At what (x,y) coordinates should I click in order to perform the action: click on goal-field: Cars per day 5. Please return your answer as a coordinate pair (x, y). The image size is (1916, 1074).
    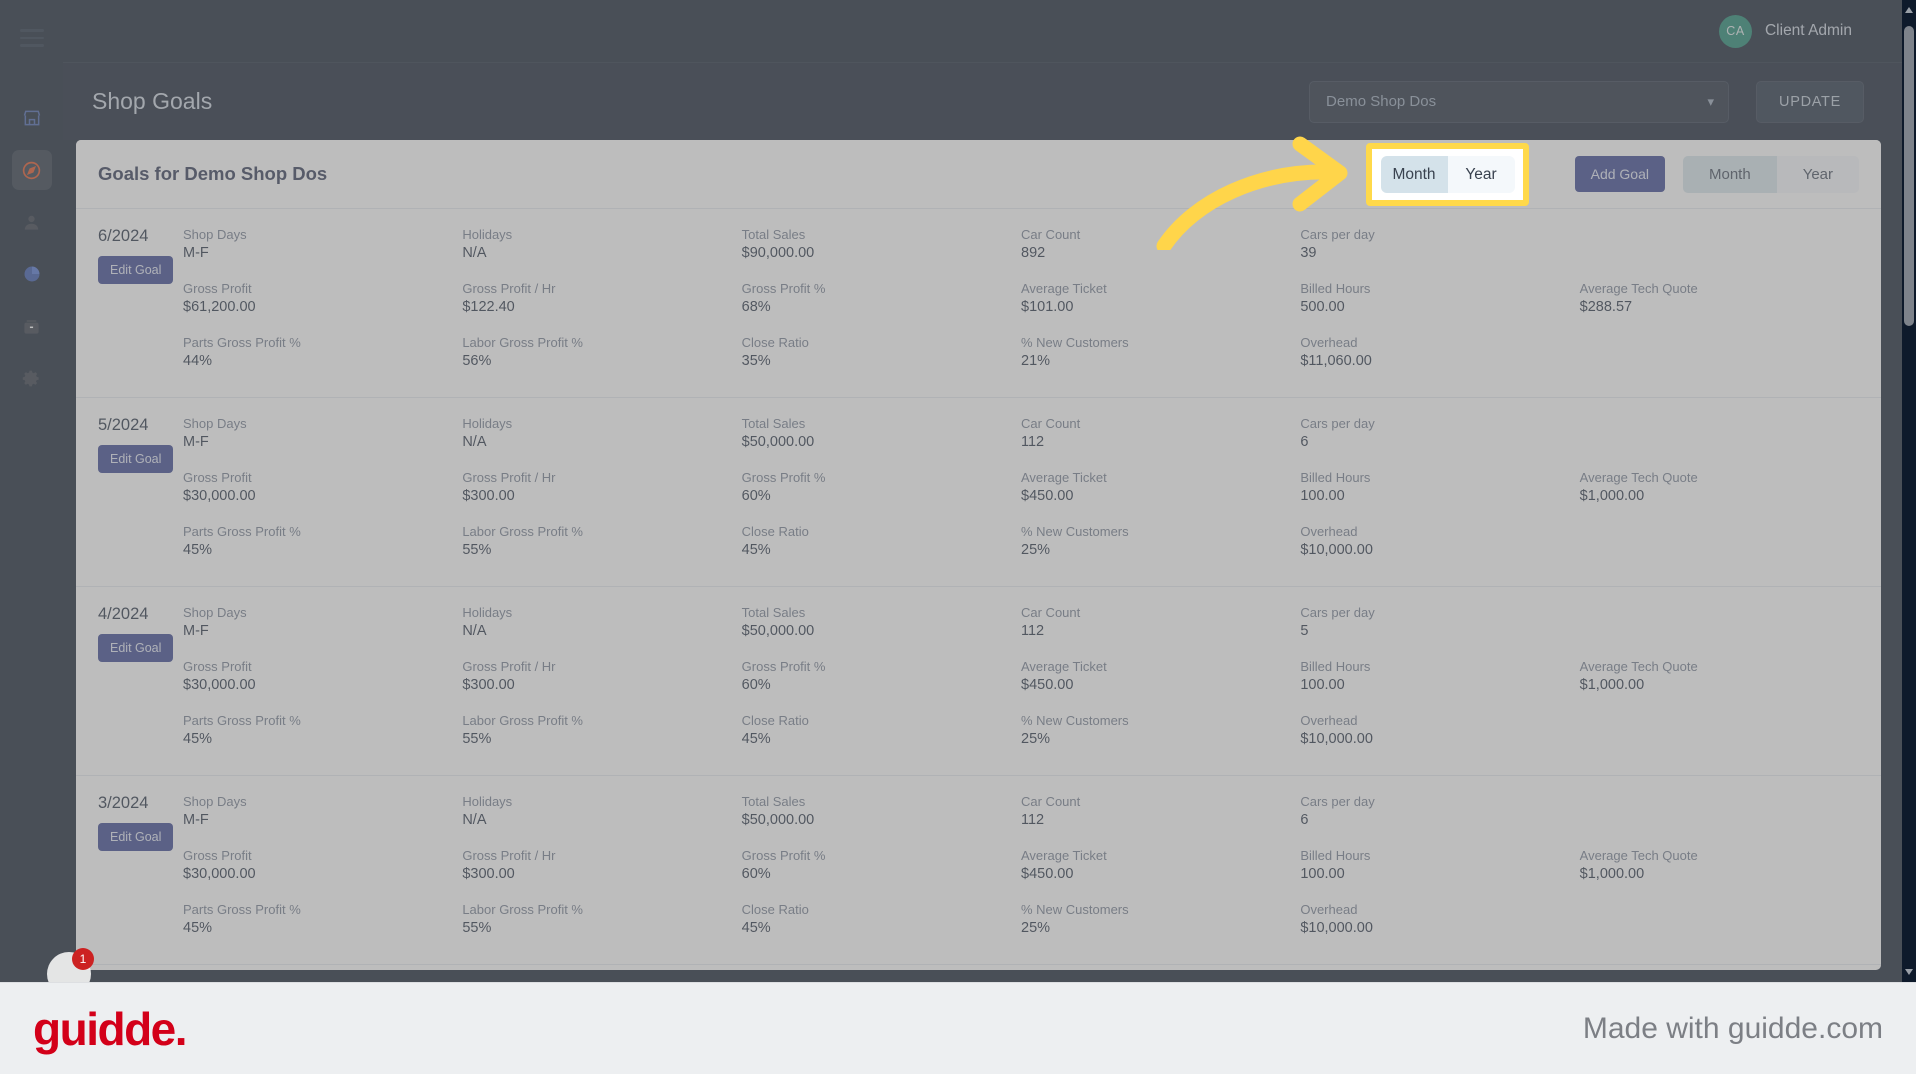
    Looking at the image, I should click on (1439, 624).